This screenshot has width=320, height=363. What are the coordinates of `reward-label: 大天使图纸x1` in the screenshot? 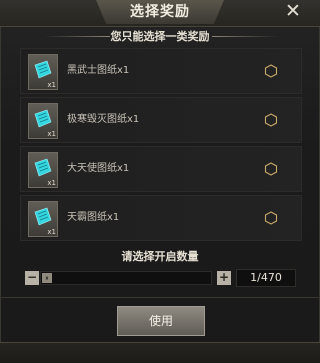 It's located at (98, 168).